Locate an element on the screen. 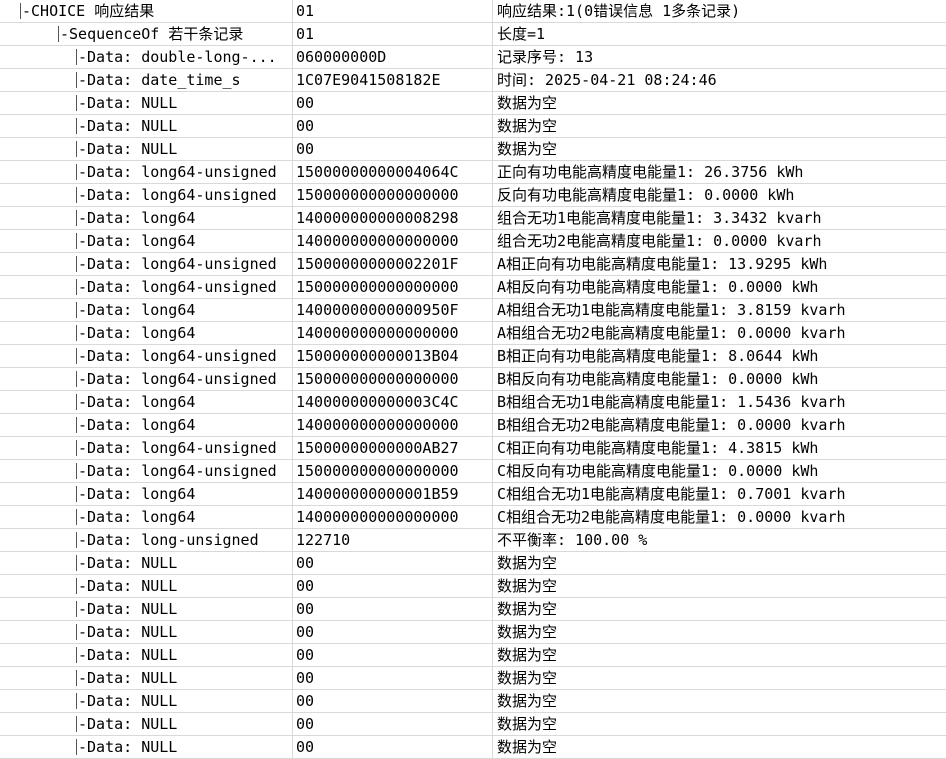 Image resolution: width=946 pixels, height=759 pixels. description-cell: 不平衡率: 100.00 % is located at coordinates (572, 540).